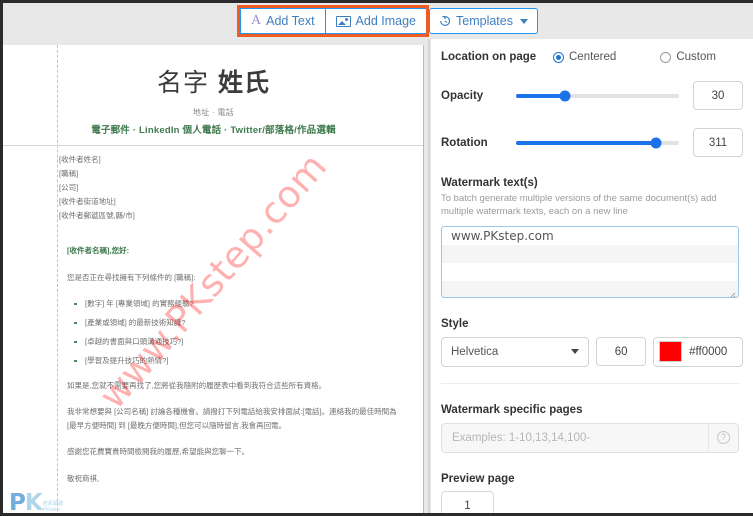  I want to click on document-first-name: 名字, so click(183, 82).